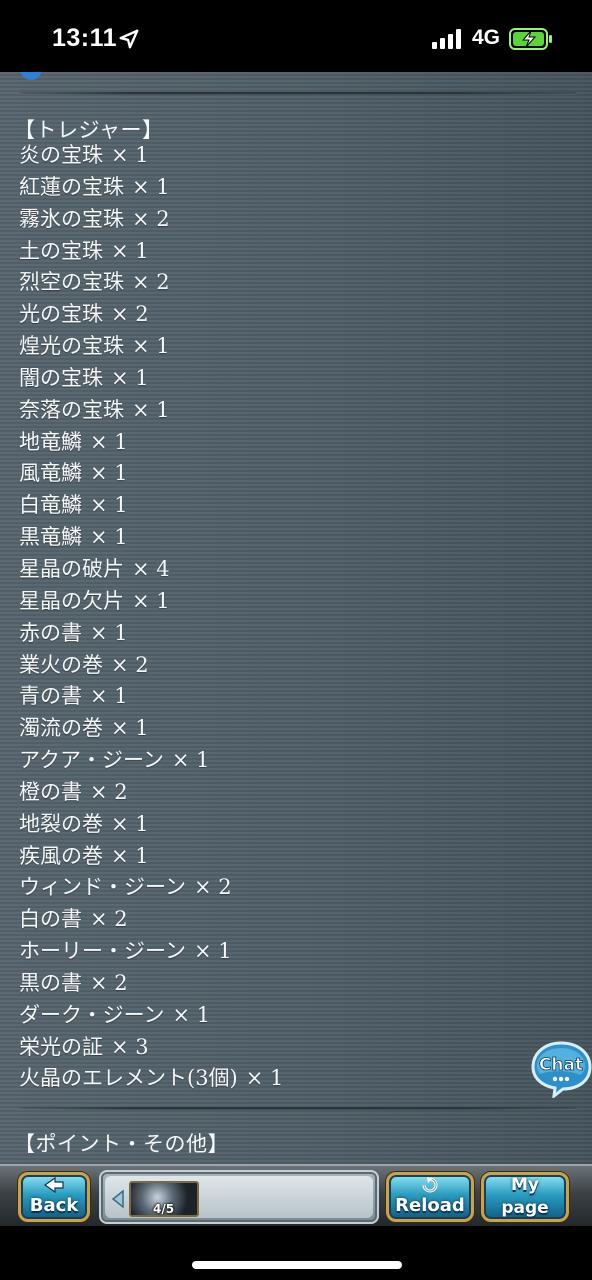  I want to click on list-item: ホーリー・ジーン × 1, so click(125, 951).